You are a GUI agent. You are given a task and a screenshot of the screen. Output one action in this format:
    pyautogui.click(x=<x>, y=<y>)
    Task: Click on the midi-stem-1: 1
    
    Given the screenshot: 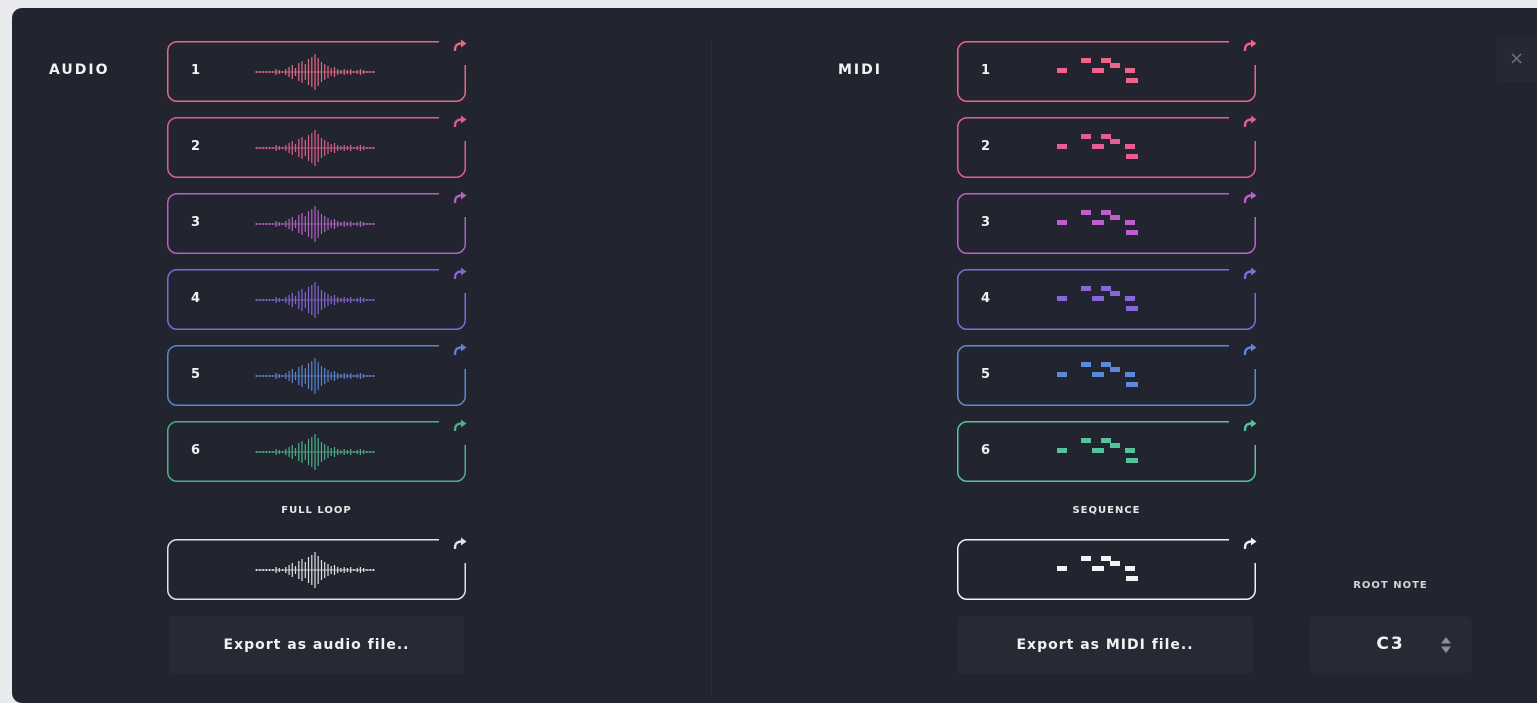 What is the action you would take?
    pyautogui.click(x=1107, y=70)
    